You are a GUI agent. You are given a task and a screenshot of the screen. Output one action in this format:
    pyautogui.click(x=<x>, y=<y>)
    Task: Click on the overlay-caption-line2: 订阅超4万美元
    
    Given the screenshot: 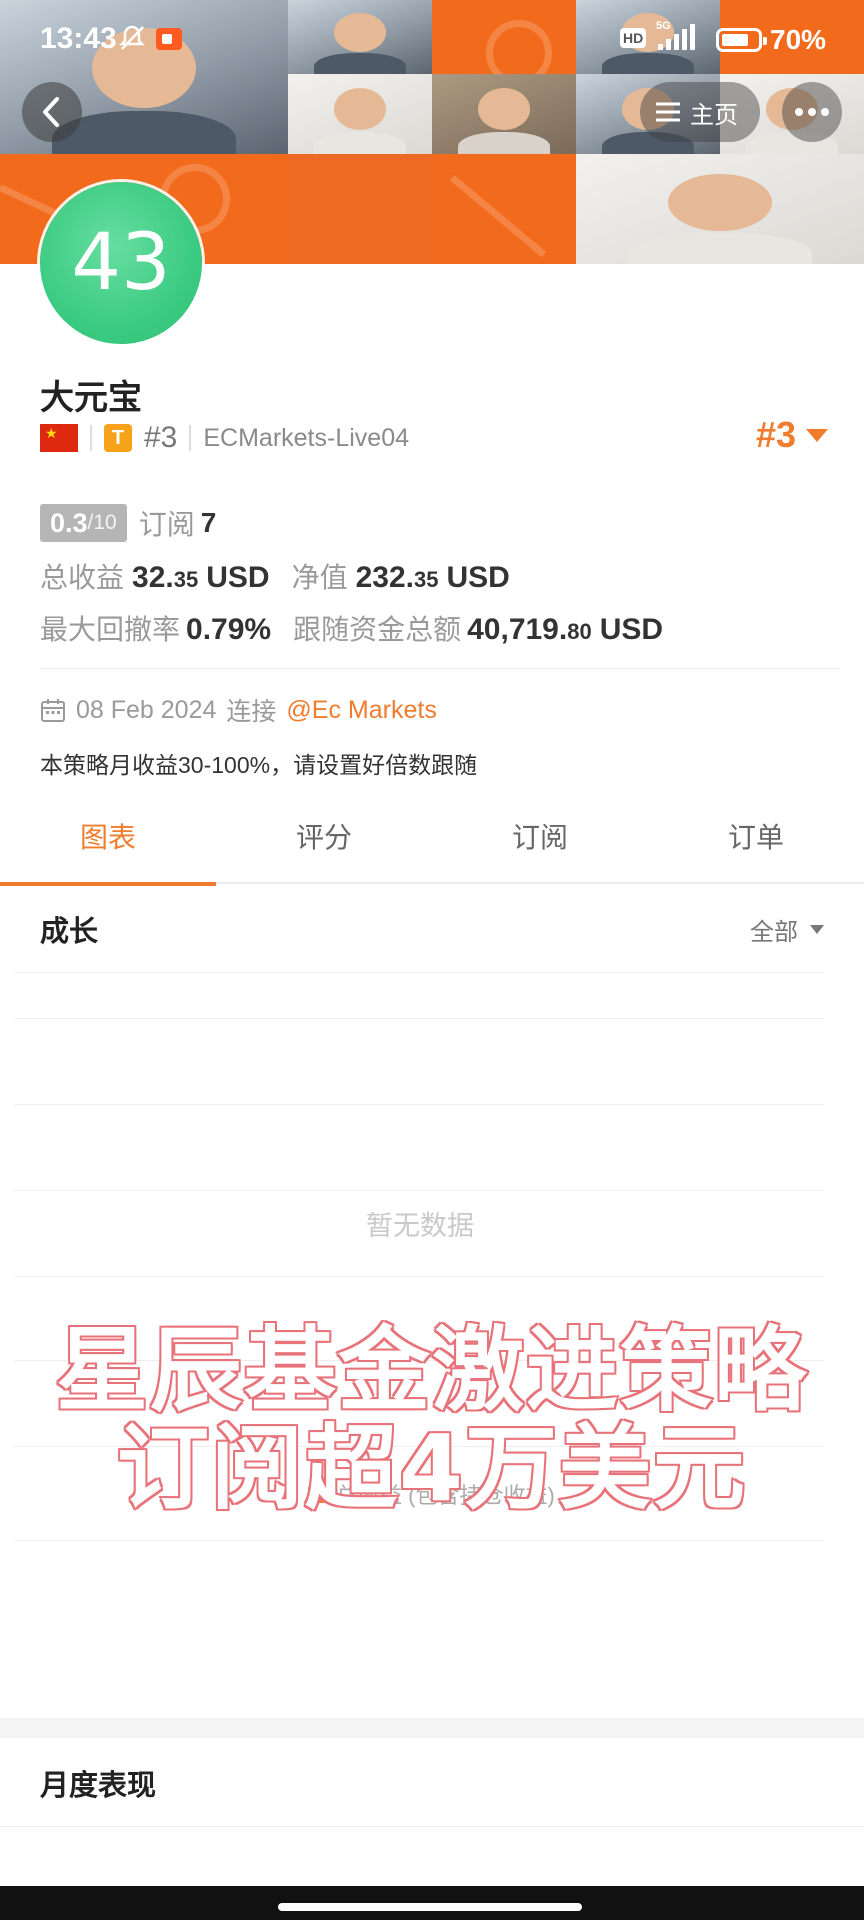 What is the action you would take?
    pyautogui.click(x=431, y=1469)
    